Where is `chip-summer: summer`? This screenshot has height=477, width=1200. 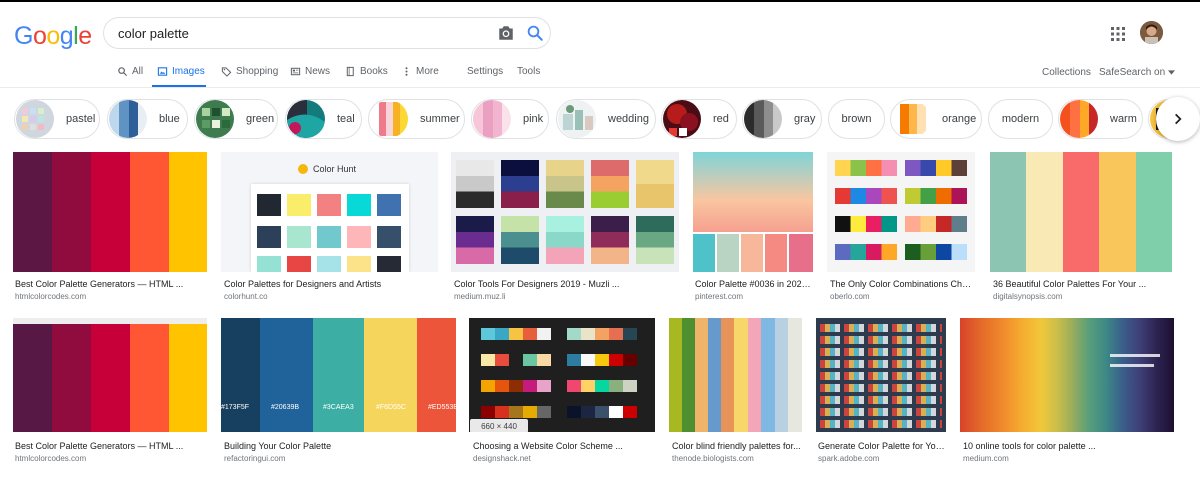 chip-summer: summer is located at coordinates (416, 119).